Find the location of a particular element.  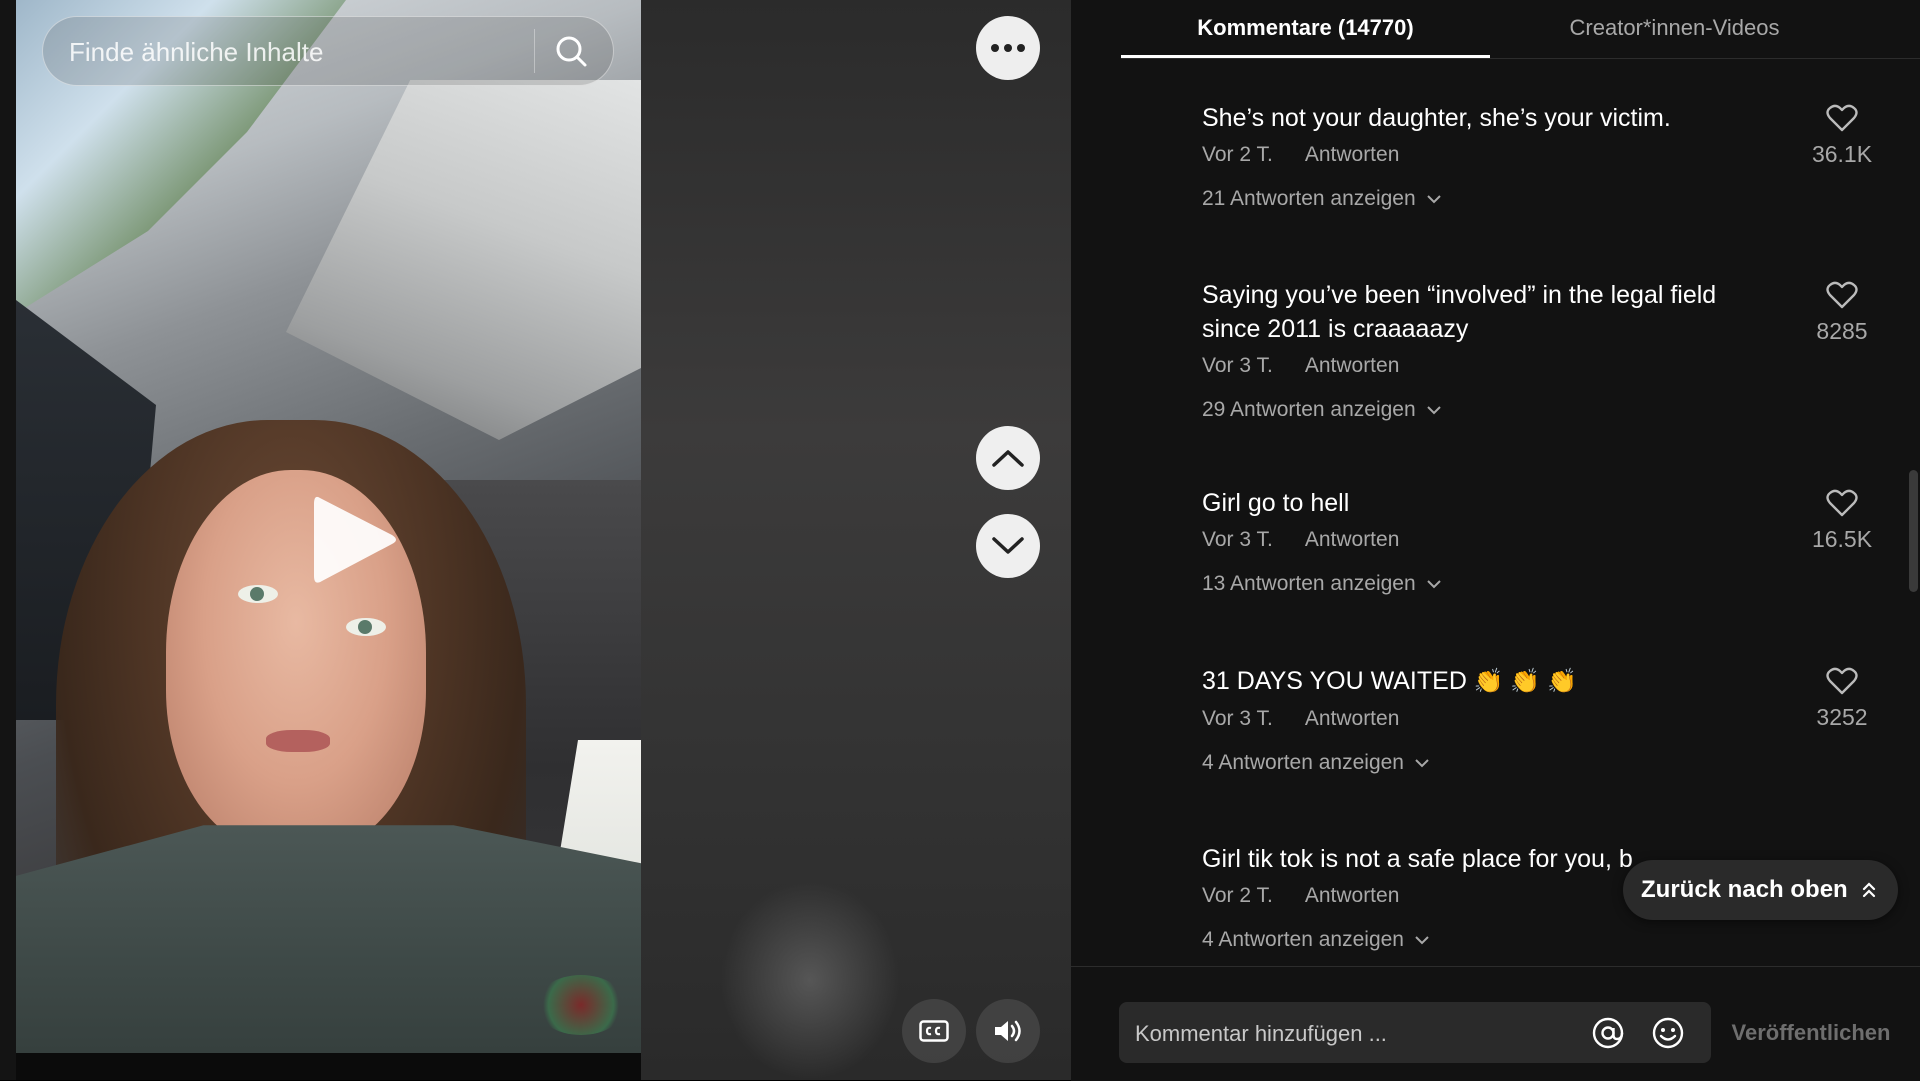

comment-text: 31 DAYS YOU WAITED 👏 👏 👏 is located at coordinates (1482, 681).